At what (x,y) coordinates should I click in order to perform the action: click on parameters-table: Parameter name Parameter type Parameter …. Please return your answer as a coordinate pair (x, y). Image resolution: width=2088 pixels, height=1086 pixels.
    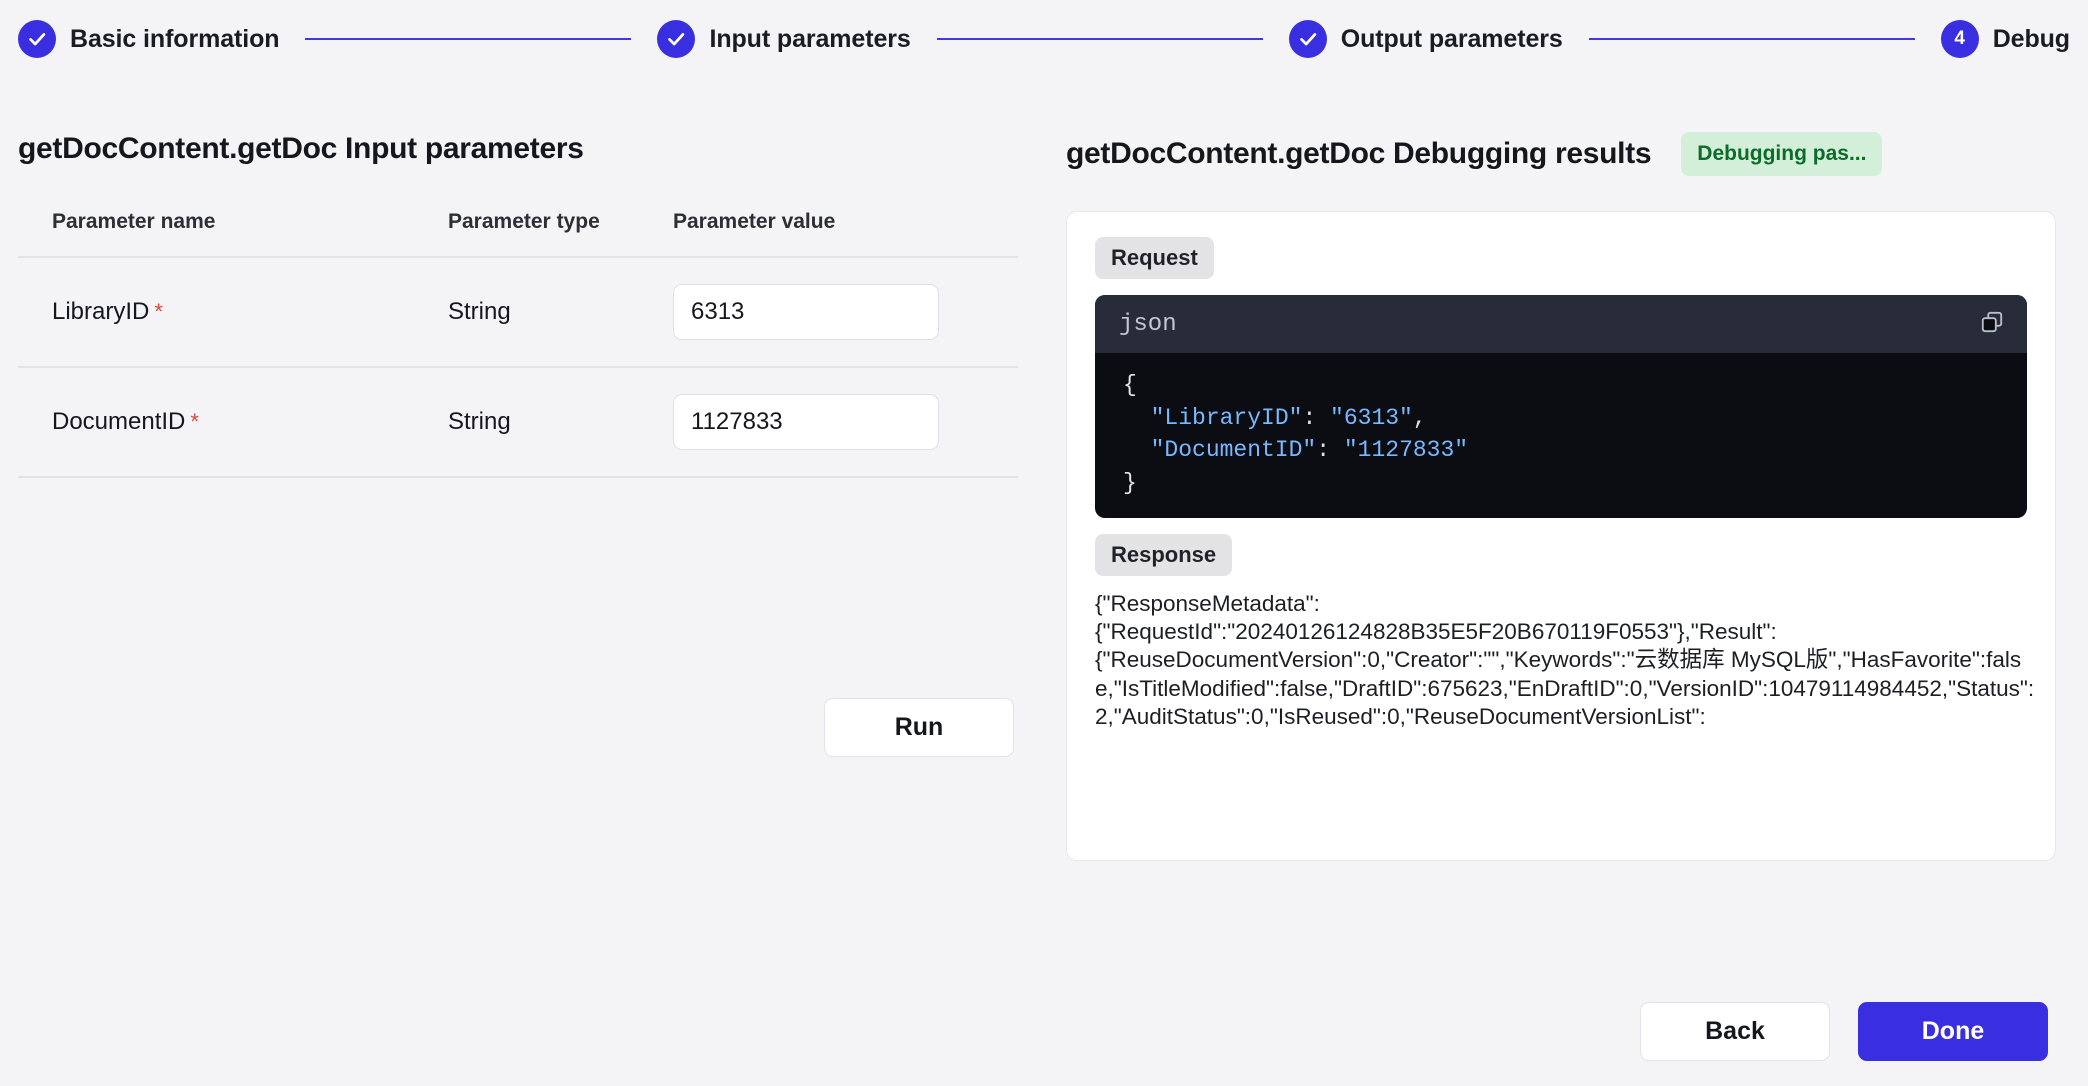
    Looking at the image, I should click on (518, 344).